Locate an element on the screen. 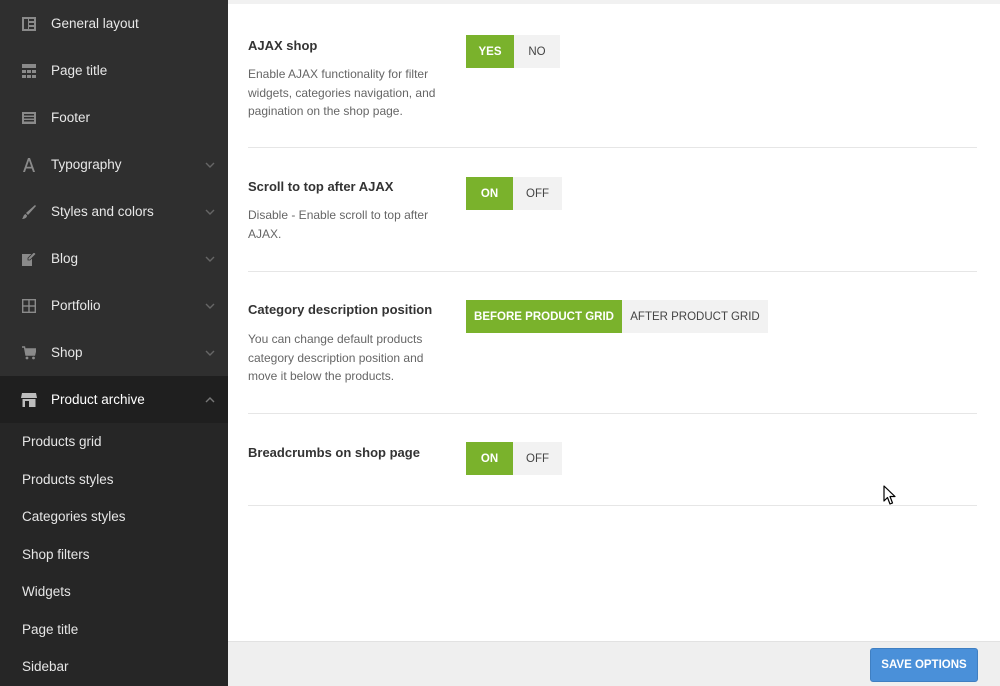 The image size is (1000, 686). sidebar-item-label: Product archive is located at coordinates (98, 399).